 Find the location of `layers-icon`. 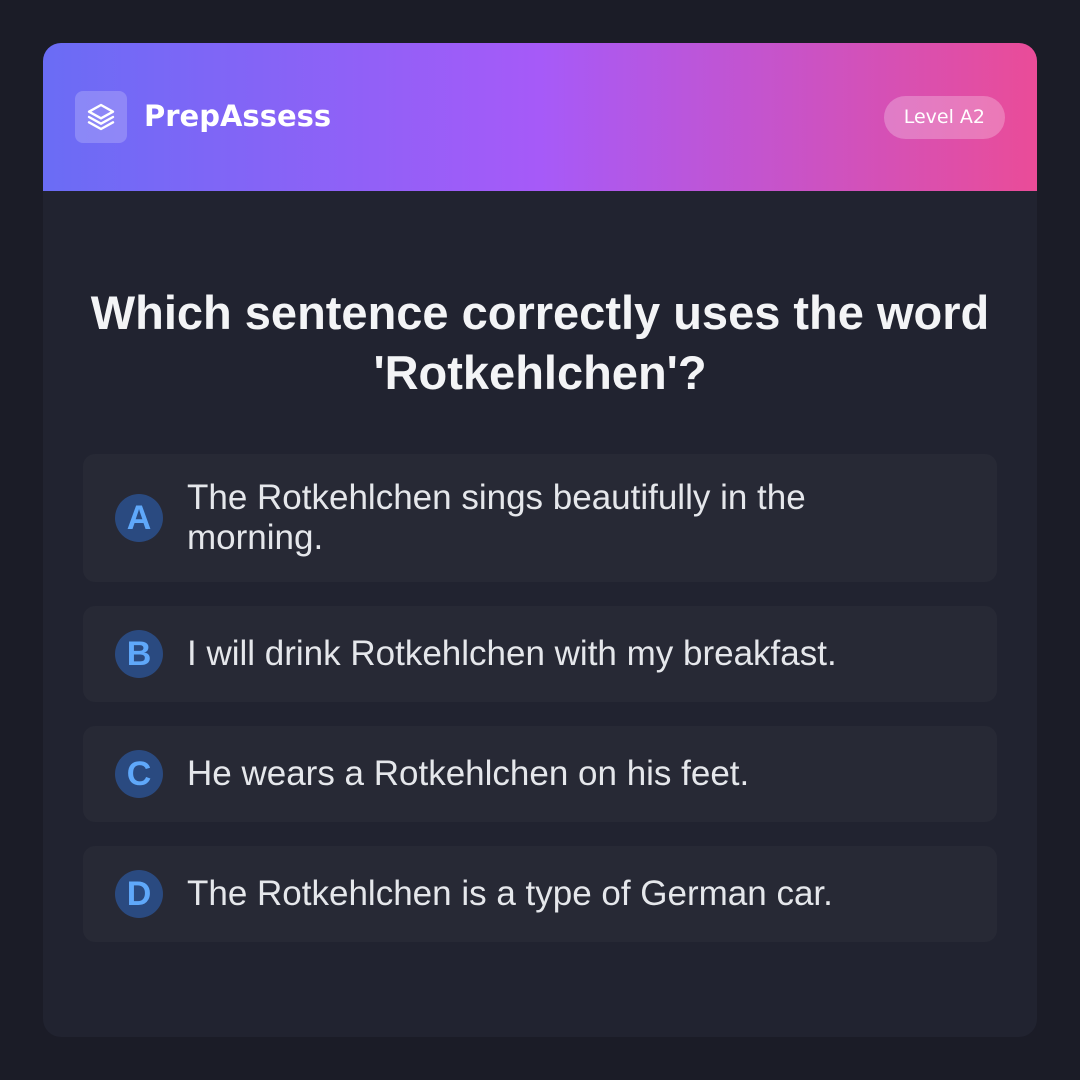

layers-icon is located at coordinates (101, 117).